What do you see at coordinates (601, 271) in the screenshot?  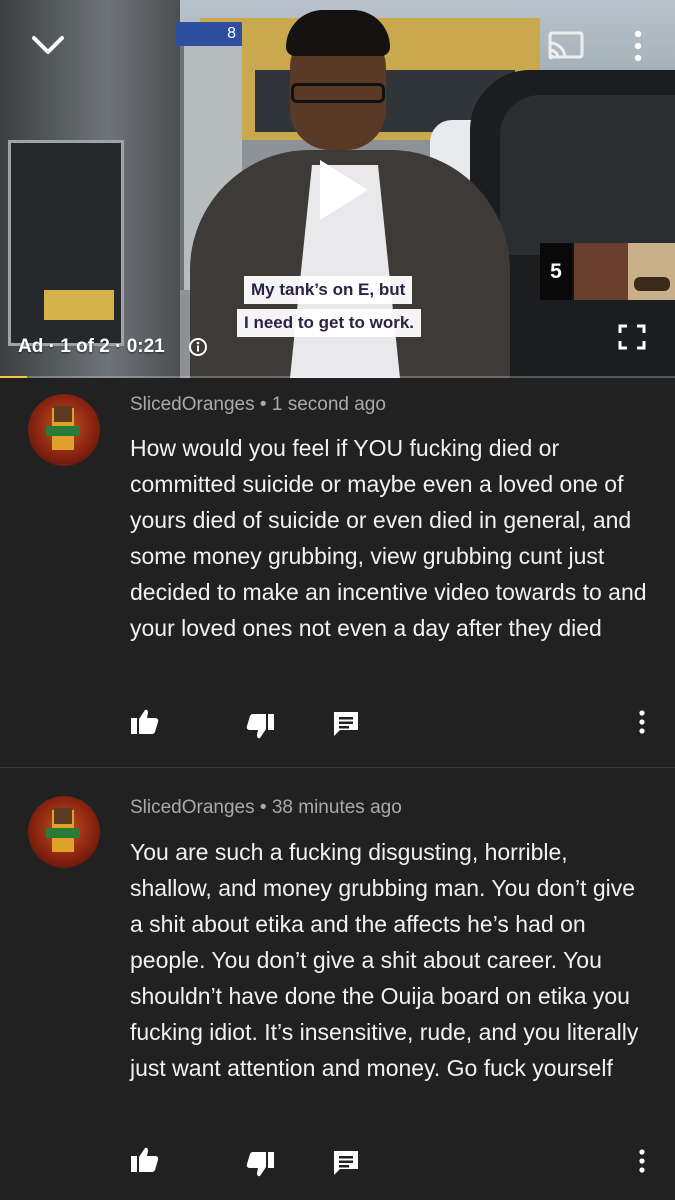 I see `thumbnail-face-image` at bounding box center [601, 271].